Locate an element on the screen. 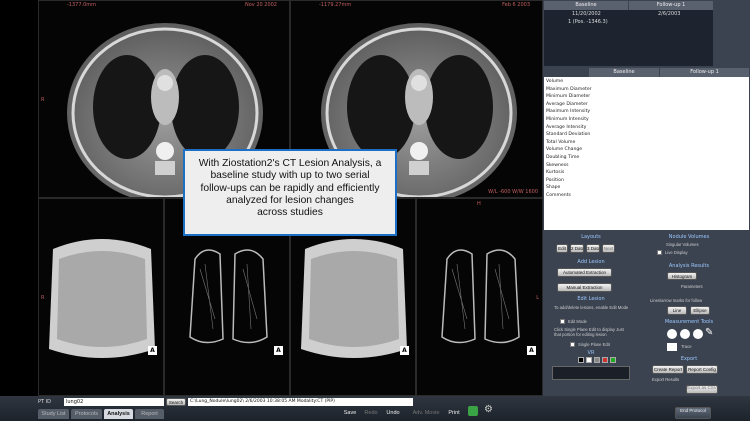  swatch-red is located at coordinates (605, 360).